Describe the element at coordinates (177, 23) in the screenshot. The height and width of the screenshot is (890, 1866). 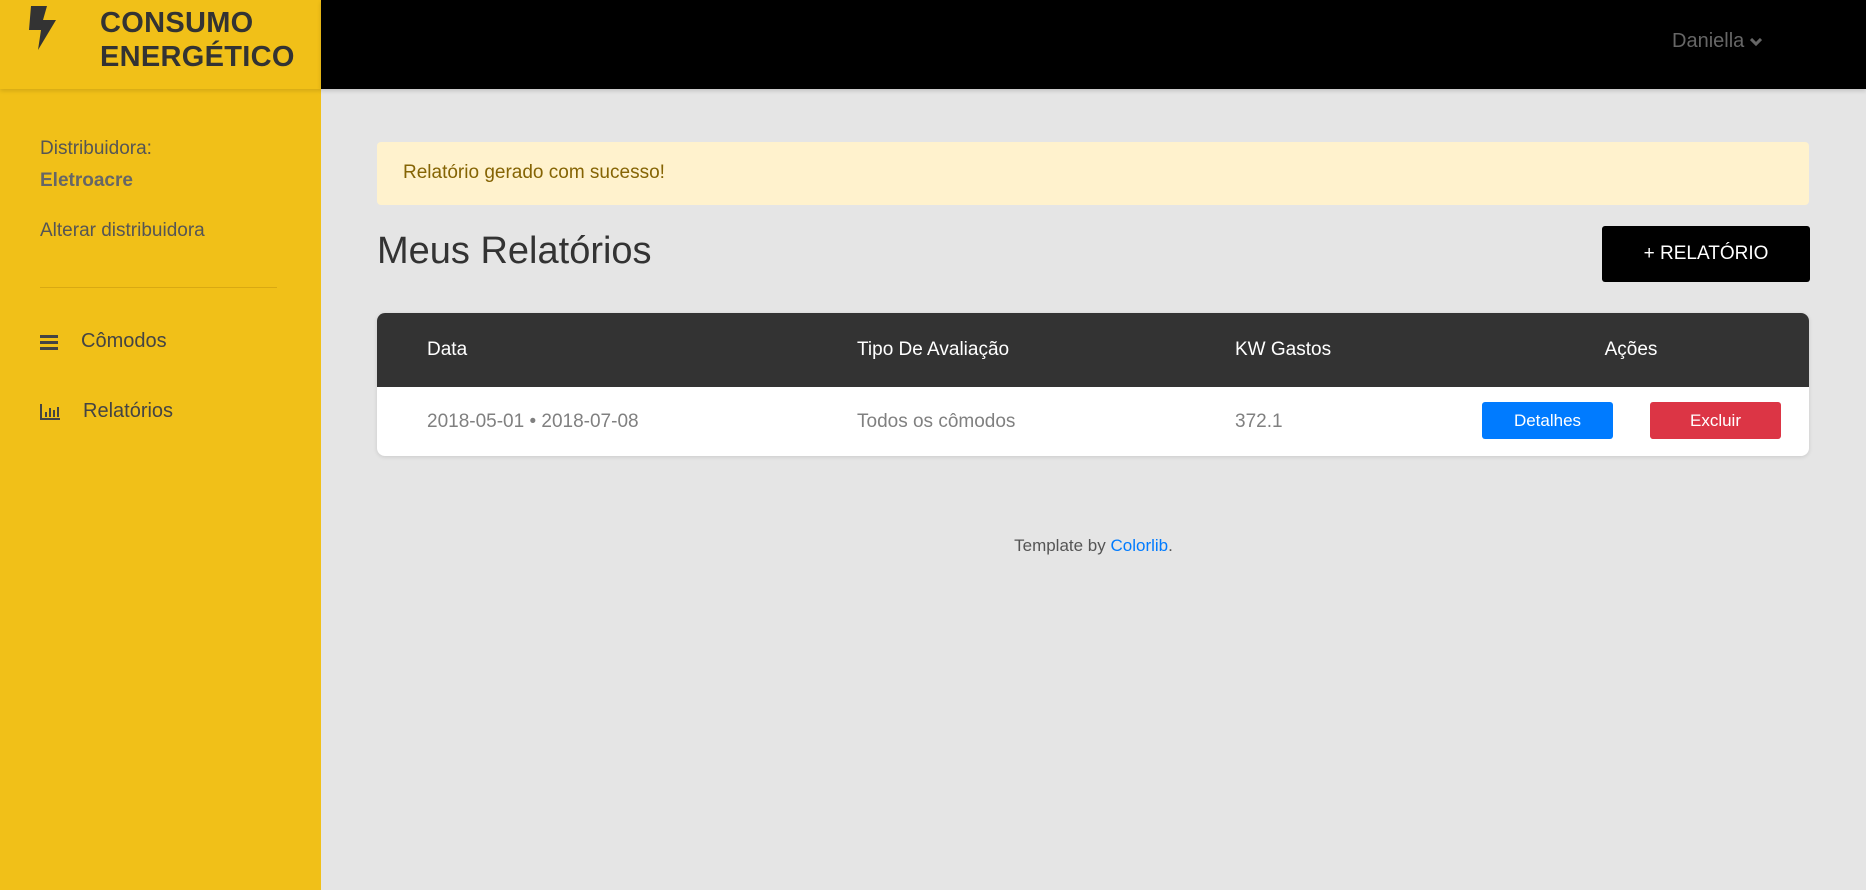
I see `title-line-1: CONSUMO` at that location.